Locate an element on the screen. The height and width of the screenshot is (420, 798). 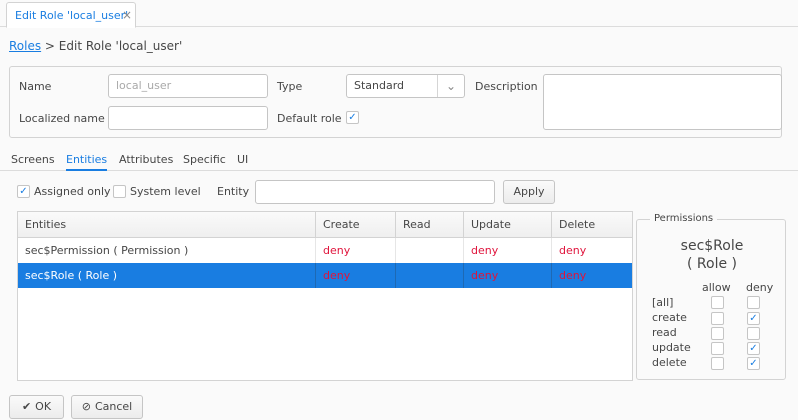
ok-button: ✔ OK is located at coordinates (36, 407).